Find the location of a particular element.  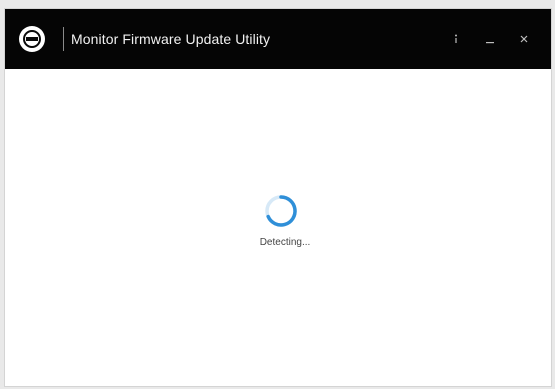

close-button is located at coordinates (524, 39).